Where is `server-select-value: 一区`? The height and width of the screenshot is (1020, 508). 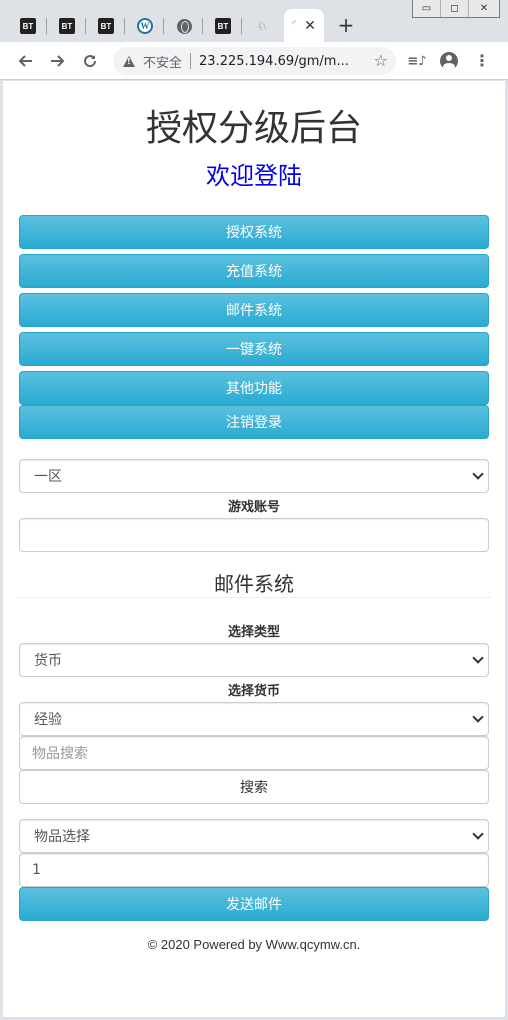 server-select-value: 一区 is located at coordinates (48, 477).